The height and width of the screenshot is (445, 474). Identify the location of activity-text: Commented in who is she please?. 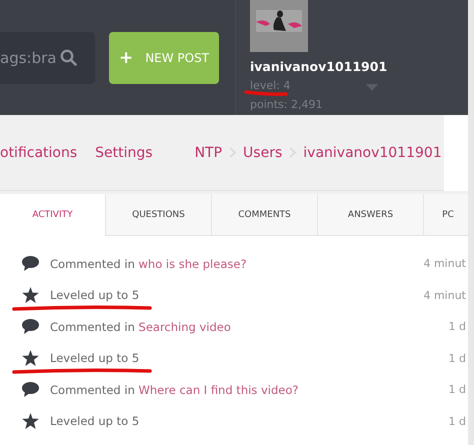
(148, 263).